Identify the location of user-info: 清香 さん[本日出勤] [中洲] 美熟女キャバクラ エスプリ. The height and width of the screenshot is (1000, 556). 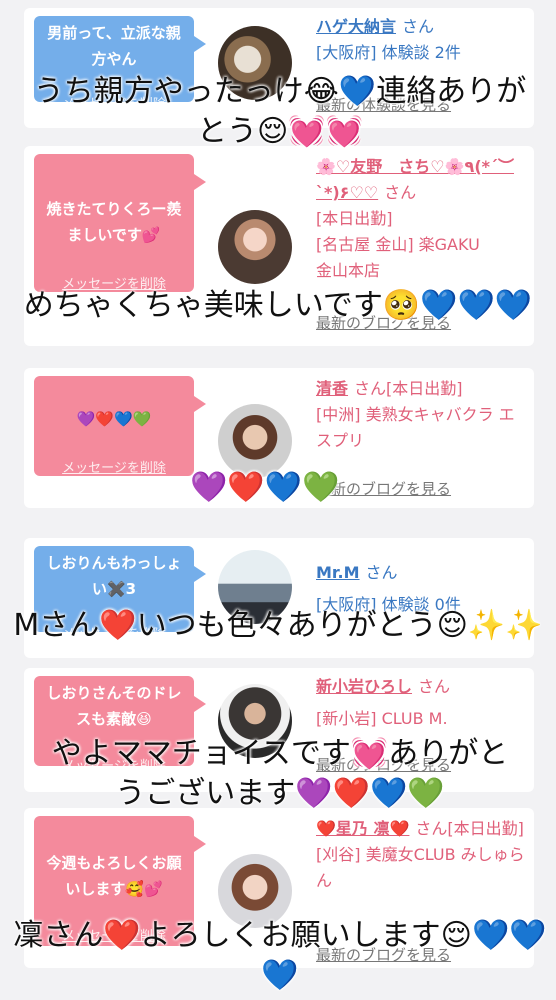
(421, 415).